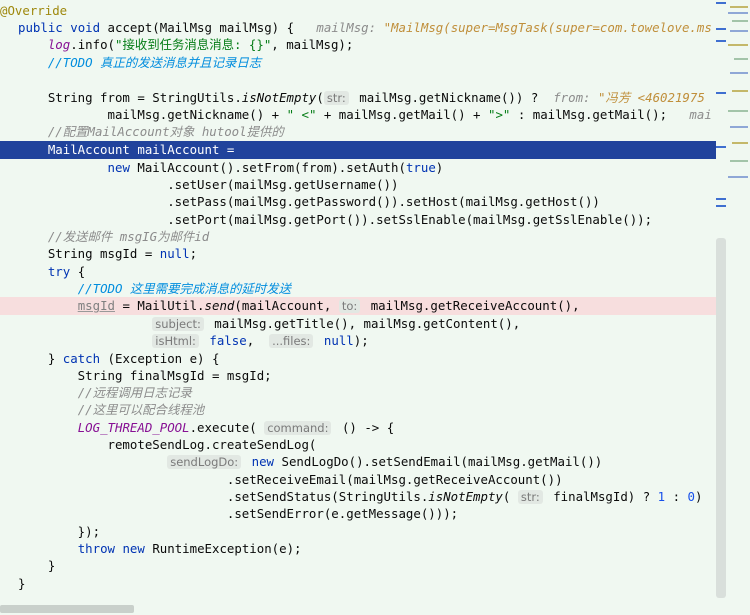  What do you see at coordinates (160, 305) in the screenshot?
I see `code-text: = MailUtil.` at bounding box center [160, 305].